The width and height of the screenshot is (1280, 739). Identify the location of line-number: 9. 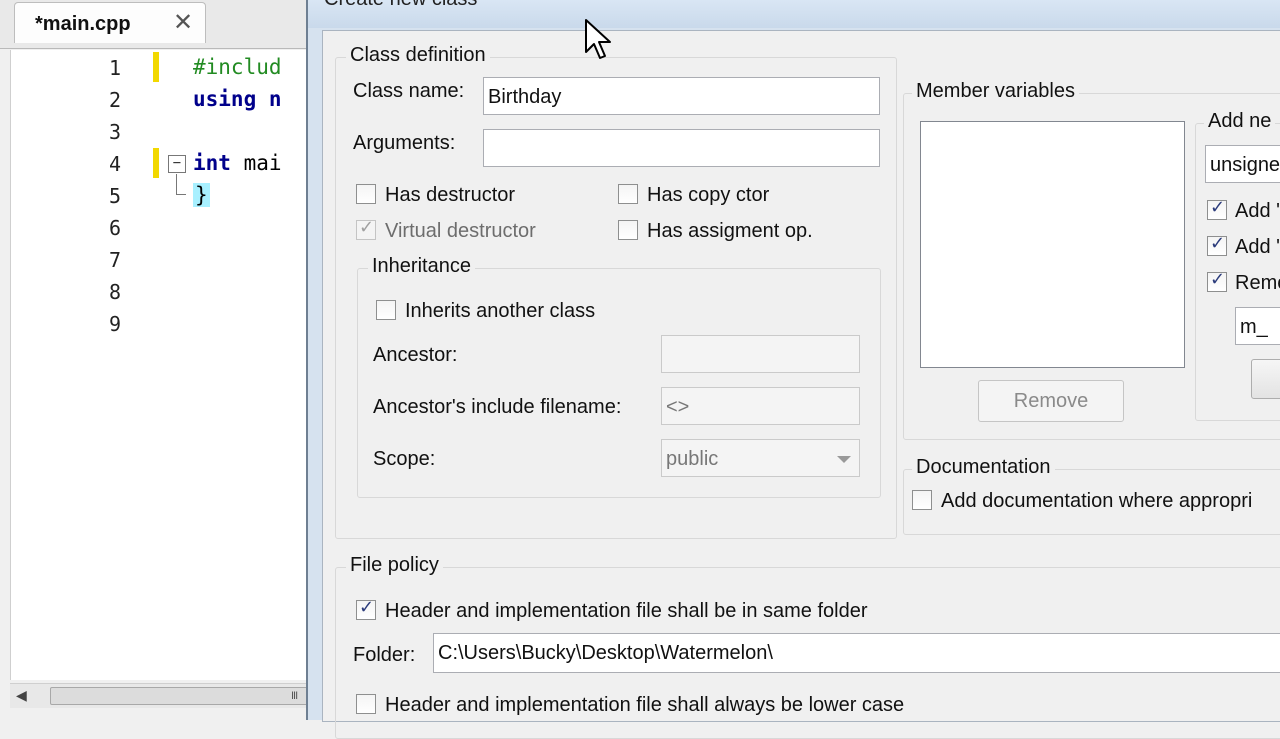
(114, 324).